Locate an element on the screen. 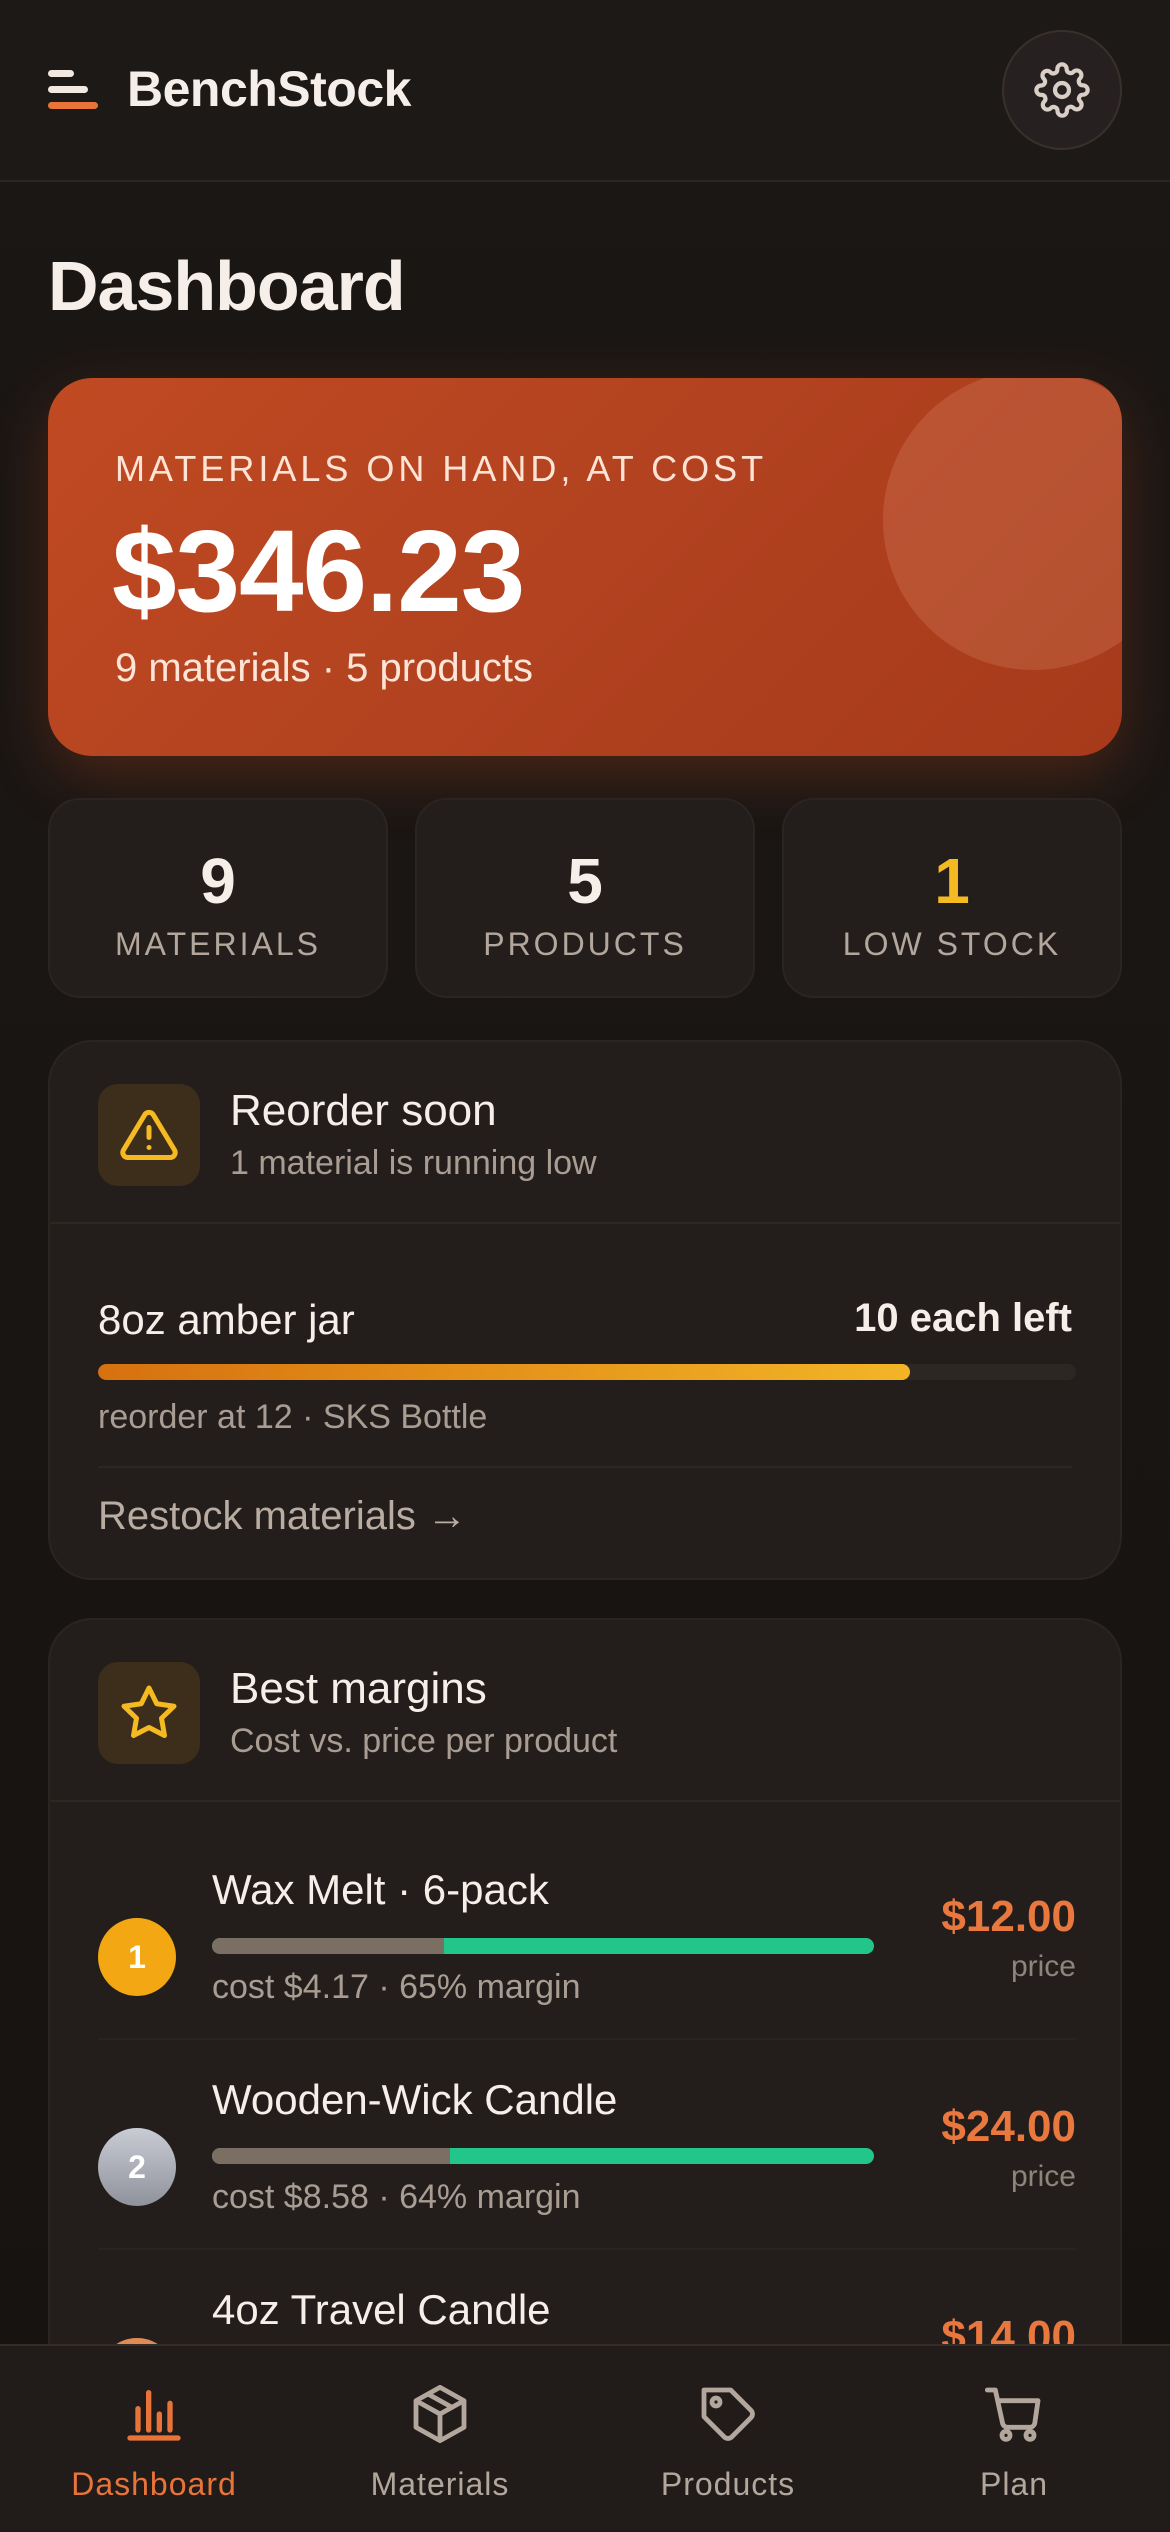 The height and width of the screenshot is (2532, 1170). product-cost-margin: cost $4.17 · 65% margin is located at coordinates (396, 1987).